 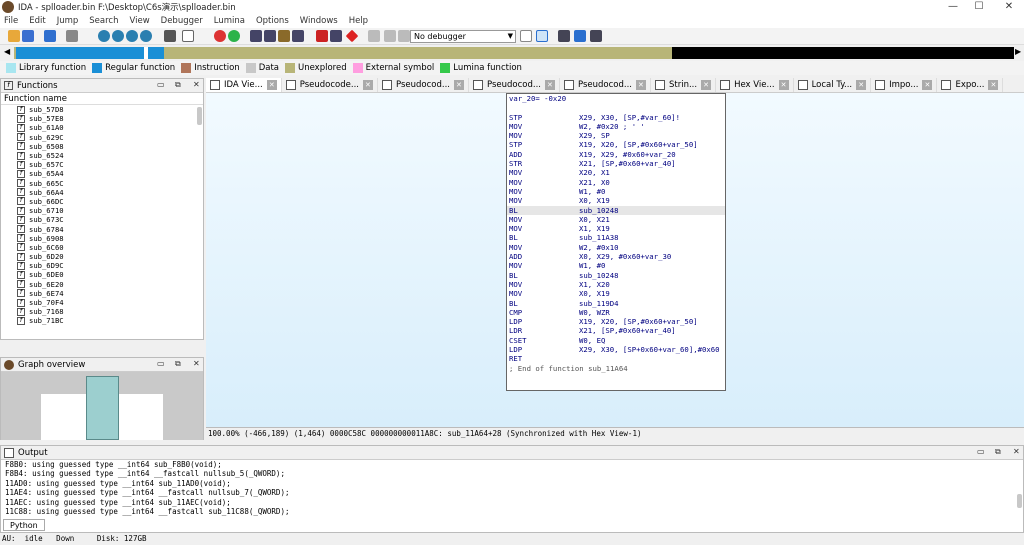 What do you see at coordinates (188, 36) in the screenshot?
I see `text-view-icon` at bounding box center [188, 36].